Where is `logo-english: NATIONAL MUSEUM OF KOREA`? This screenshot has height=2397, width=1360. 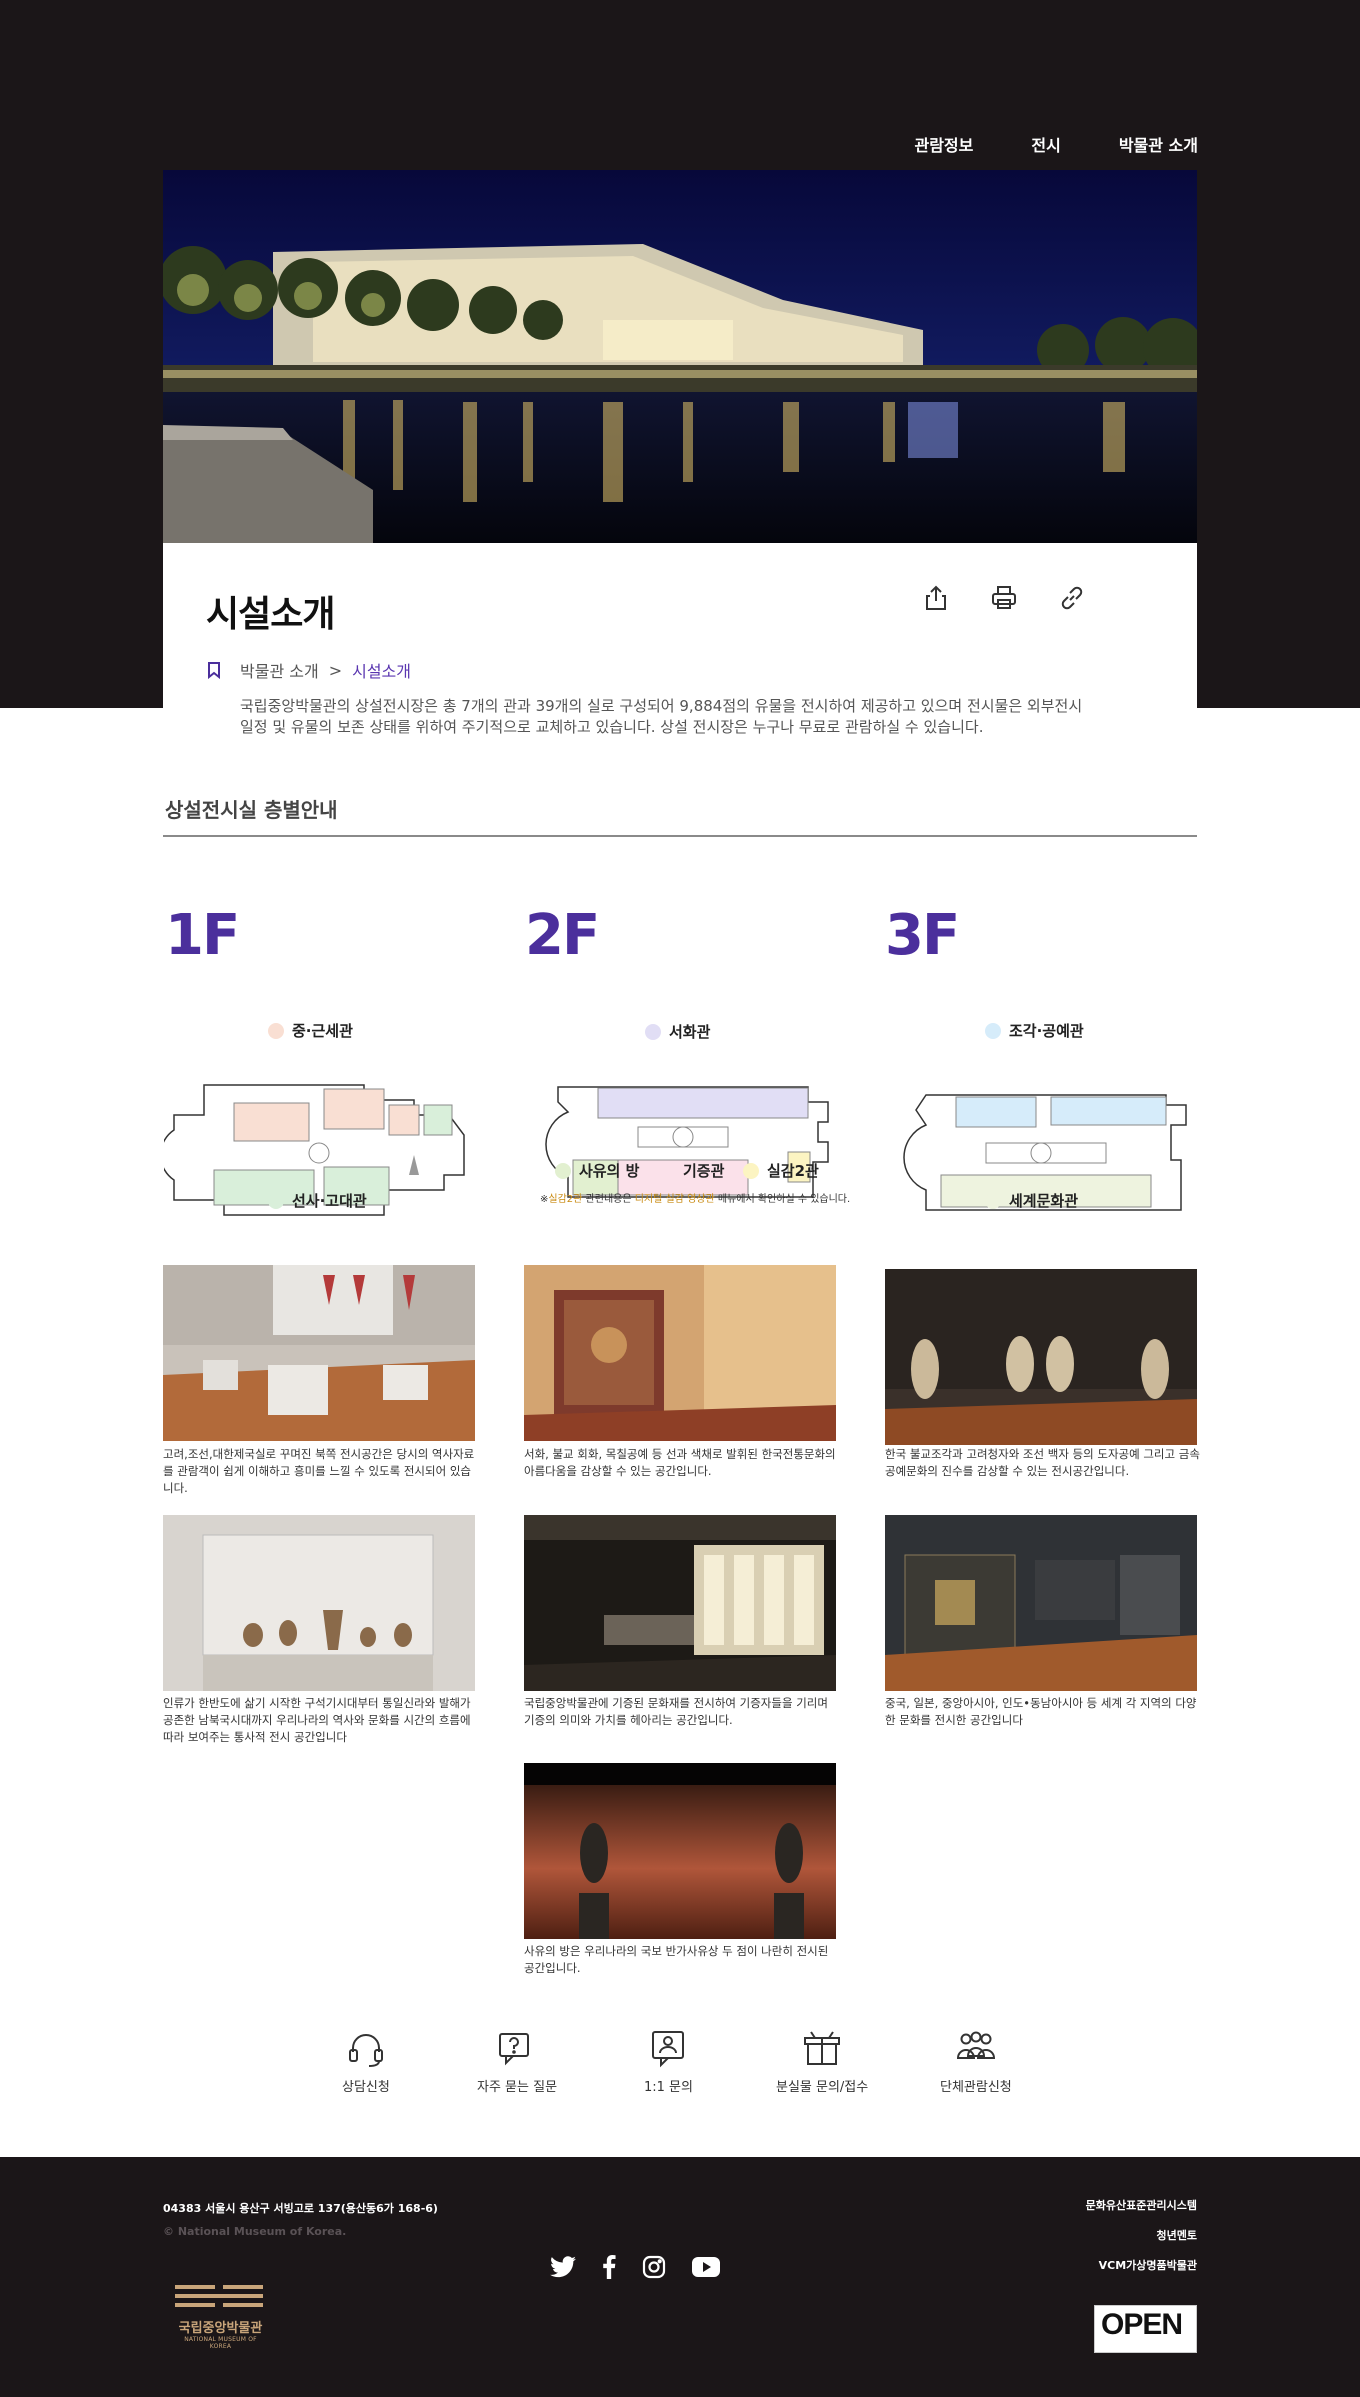
logo-english: NATIONAL MUSEUM OF KOREA is located at coordinates (220, 2343).